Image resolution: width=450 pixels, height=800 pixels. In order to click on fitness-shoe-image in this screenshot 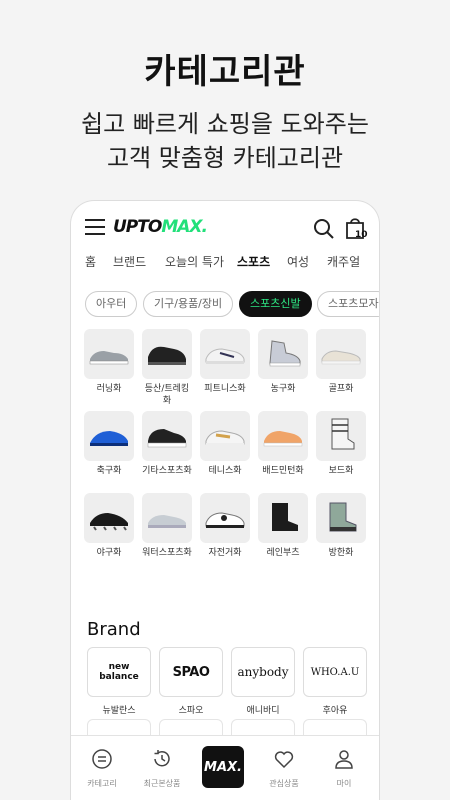, I will do `click(225, 354)`.